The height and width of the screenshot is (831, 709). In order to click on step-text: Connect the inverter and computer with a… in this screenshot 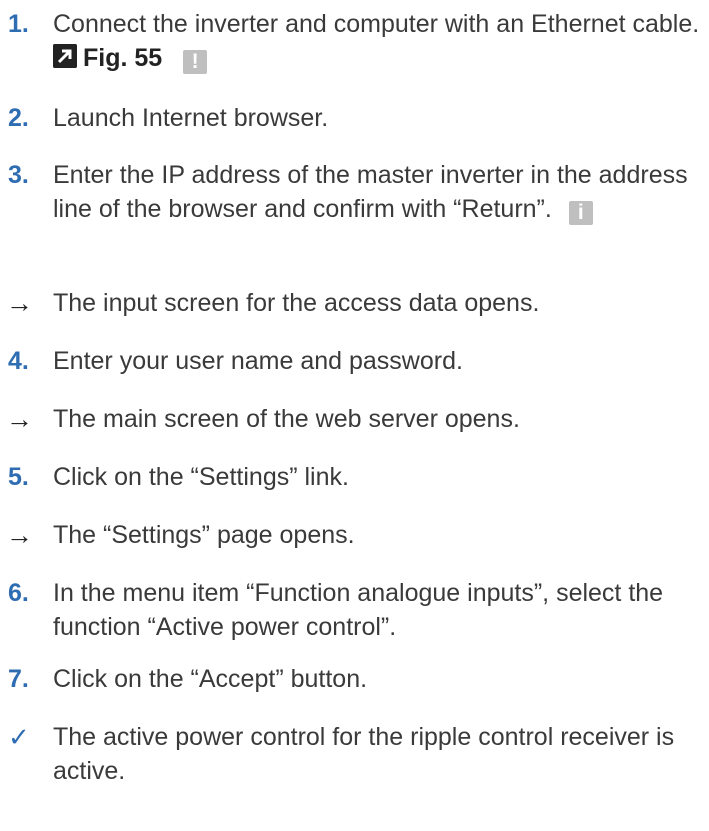, I will do `click(376, 24)`.